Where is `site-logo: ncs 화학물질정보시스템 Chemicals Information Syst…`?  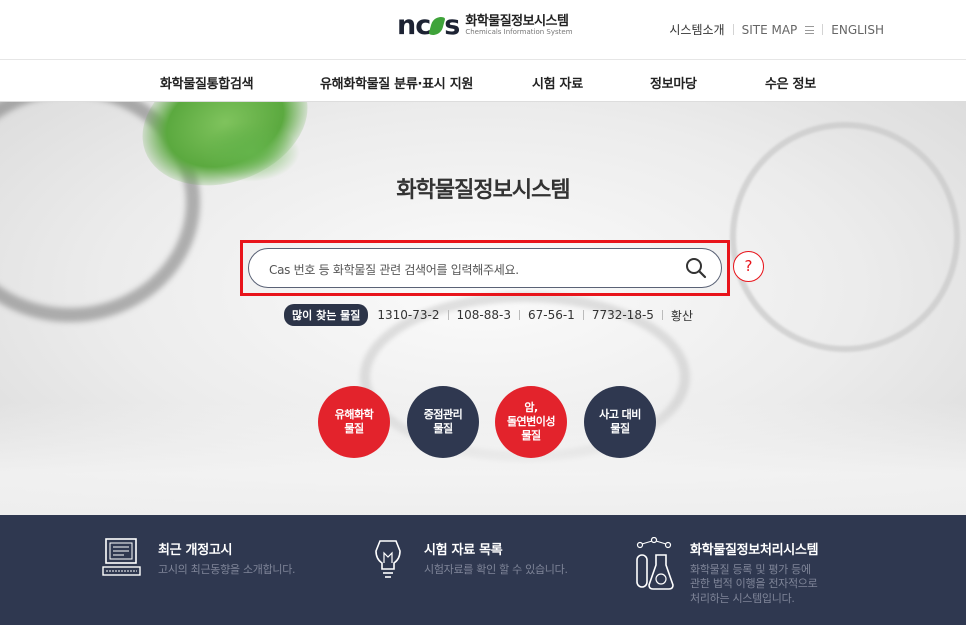
site-logo: ncs 화학물질정보시스템 Chemicals Information Syst… is located at coordinates (485, 25).